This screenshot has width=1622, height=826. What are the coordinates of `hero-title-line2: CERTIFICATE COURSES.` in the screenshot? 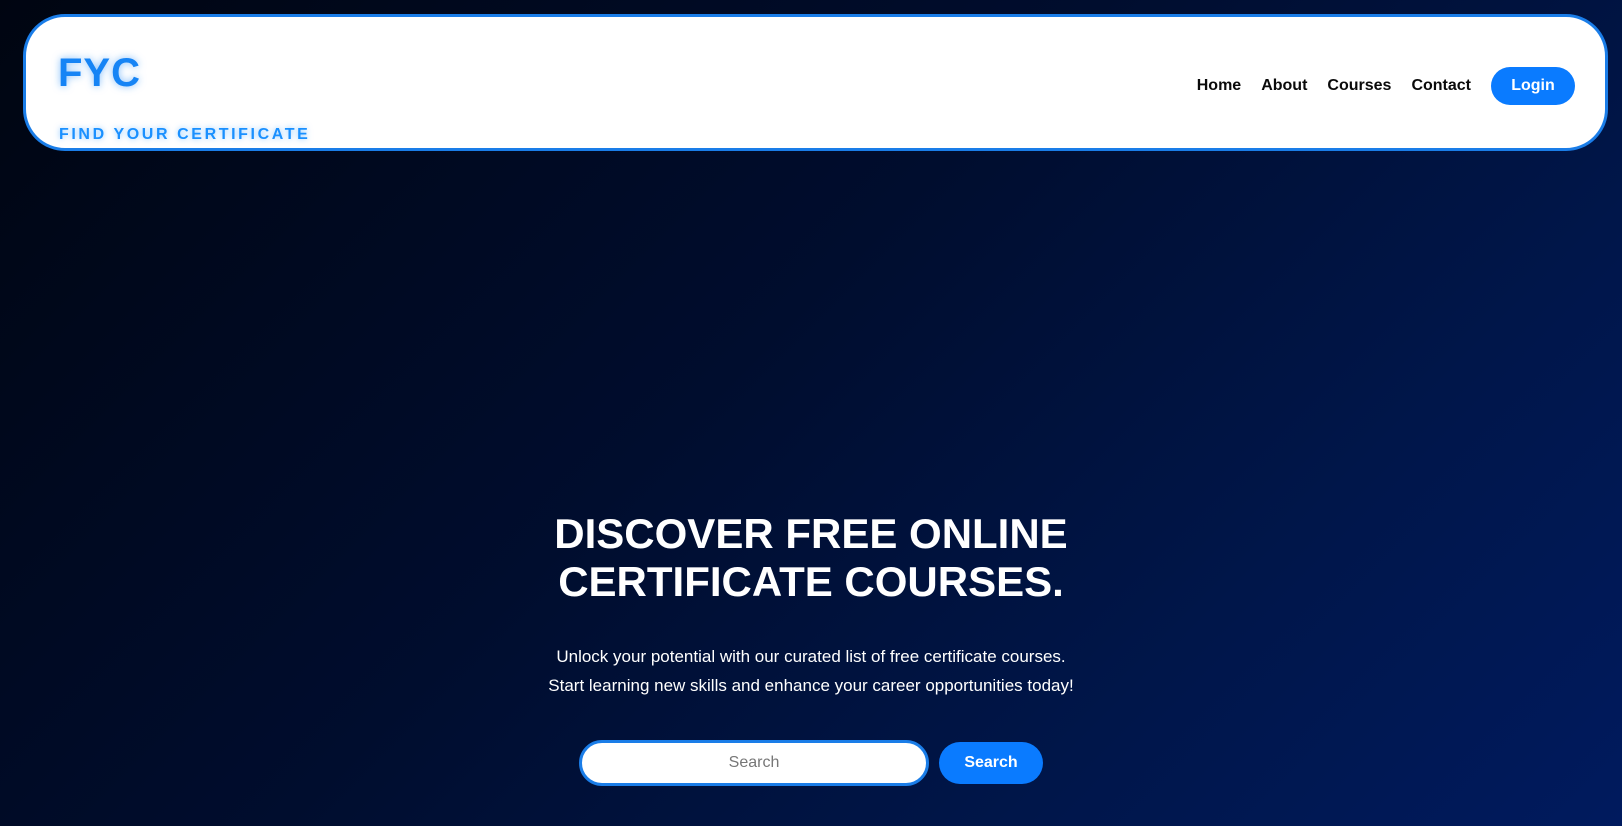 It's located at (811, 581).